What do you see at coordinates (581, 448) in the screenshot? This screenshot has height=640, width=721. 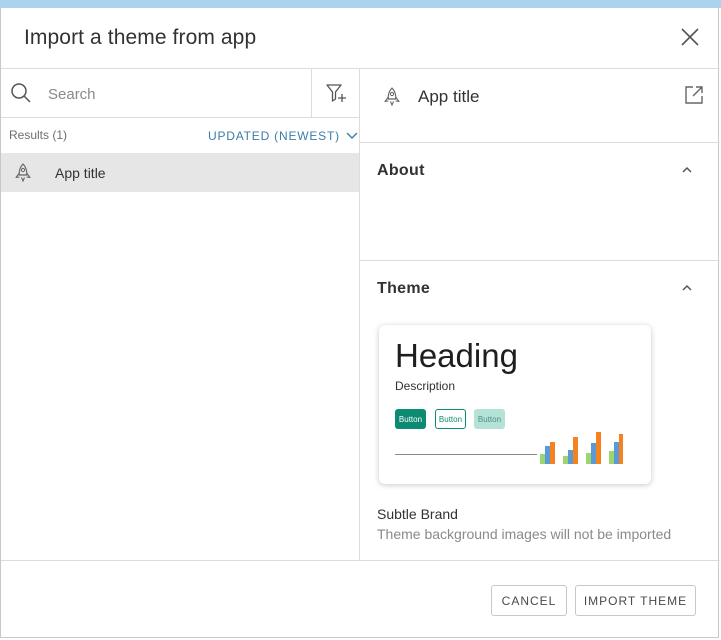 I see `preview-chart` at bounding box center [581, 448].